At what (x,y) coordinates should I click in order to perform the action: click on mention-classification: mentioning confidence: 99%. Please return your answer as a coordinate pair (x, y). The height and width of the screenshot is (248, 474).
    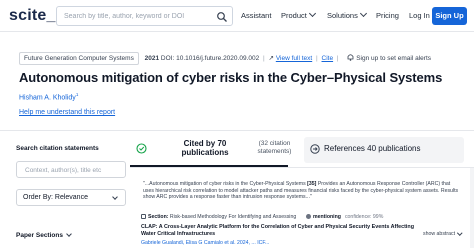
    Looking at the image, I should click on (344, 217).